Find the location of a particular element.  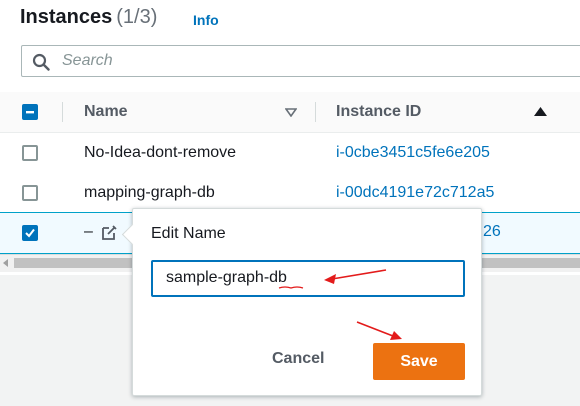

select-all-checkbox is located at coordinates (30, 112).